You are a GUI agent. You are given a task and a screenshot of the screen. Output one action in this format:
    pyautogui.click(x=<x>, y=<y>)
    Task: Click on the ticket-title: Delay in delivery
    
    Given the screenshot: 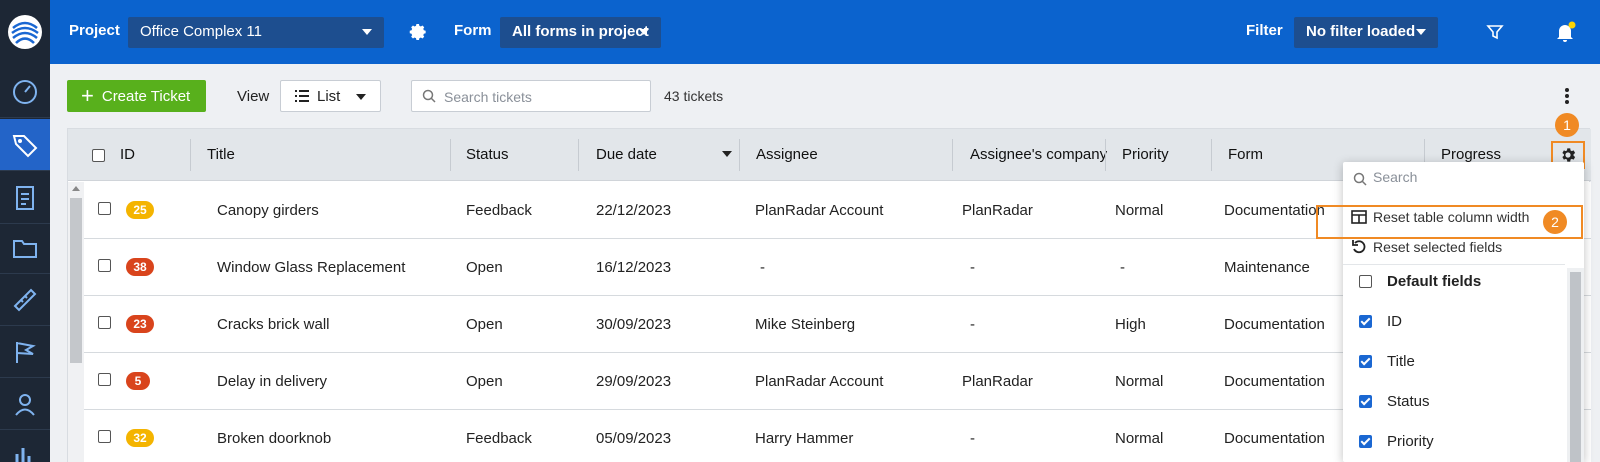 What is the action you would take?
    pyautogui.click(x=272, y=381)
    